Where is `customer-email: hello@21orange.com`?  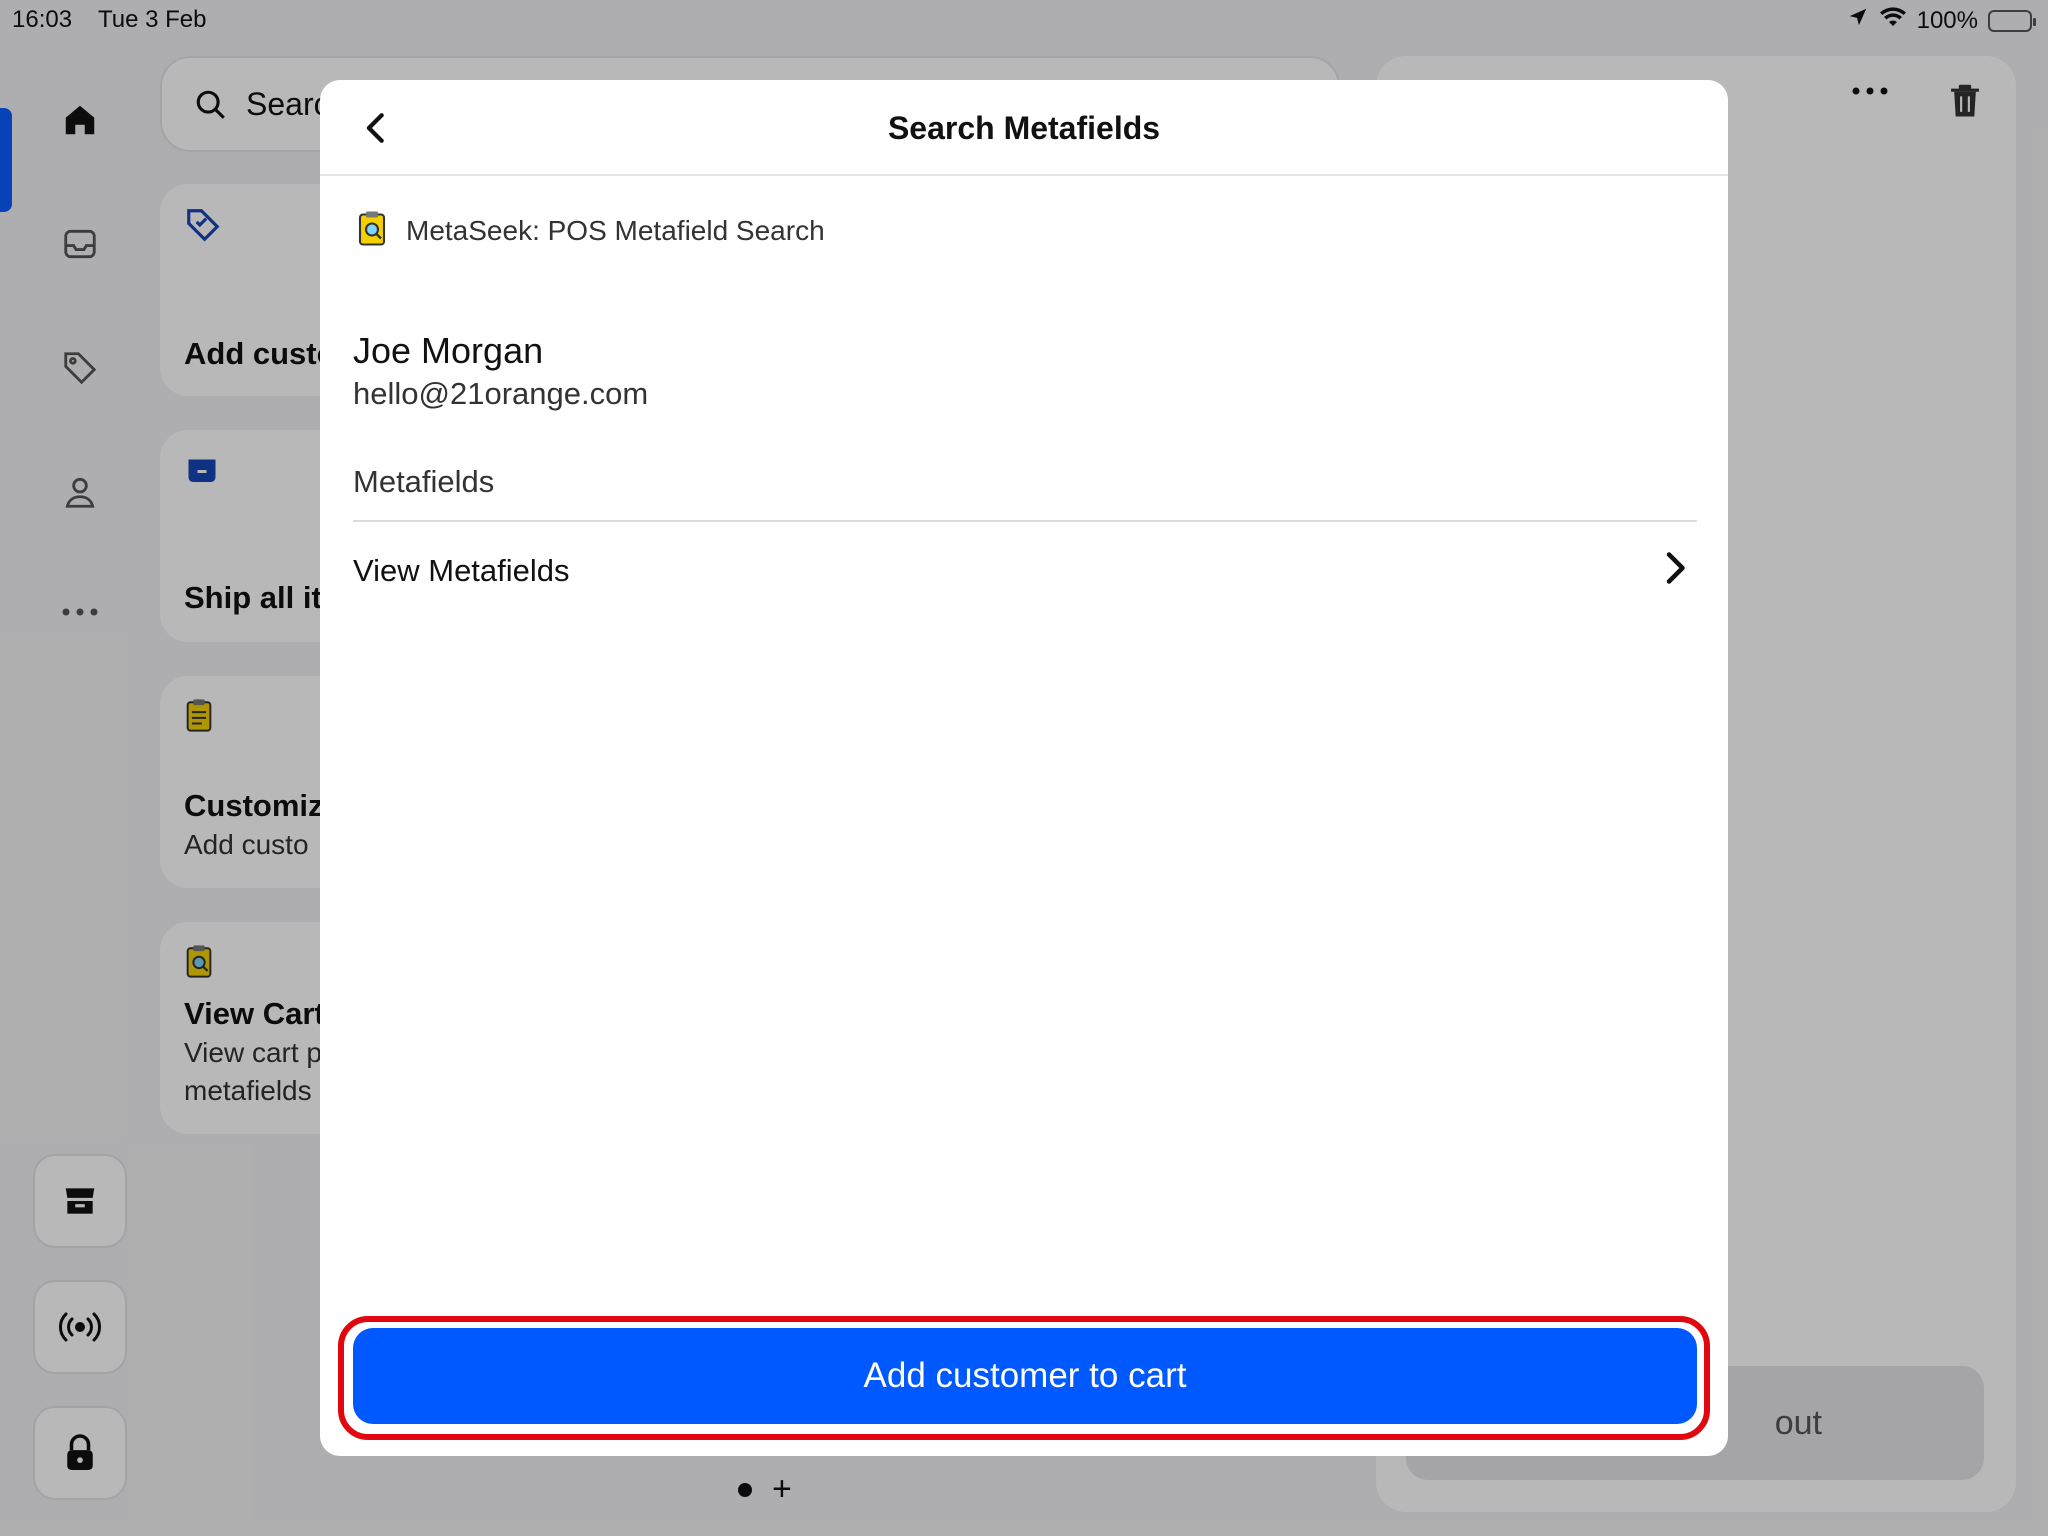
customer-email: hello@21orange.com is located at coordinates (501, 393).